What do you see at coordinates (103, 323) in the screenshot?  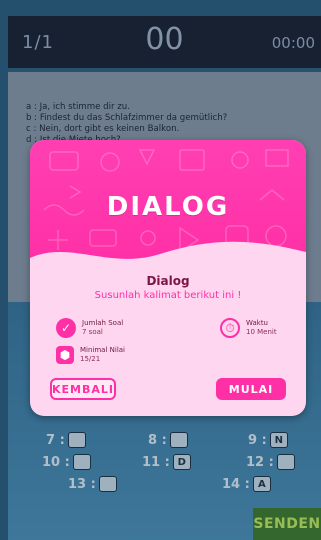 I see `count-label: Jumlah Soal` at bounding box center [103, 323].